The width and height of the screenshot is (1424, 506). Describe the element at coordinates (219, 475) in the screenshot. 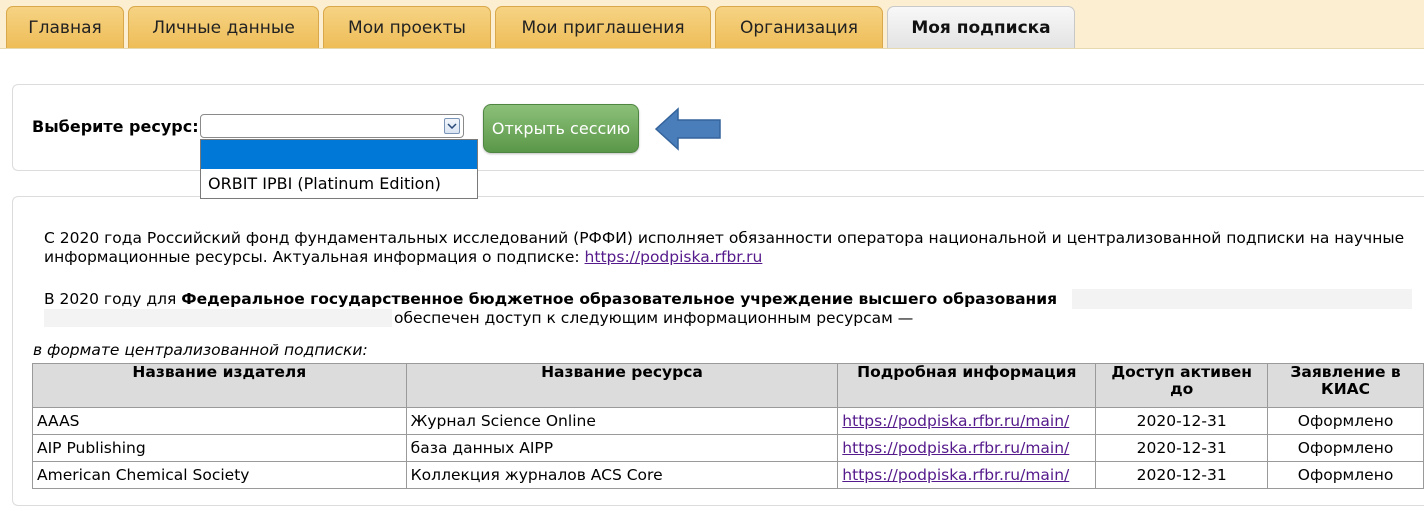

I see `publisher-cell: American Chemical Society` at that location.